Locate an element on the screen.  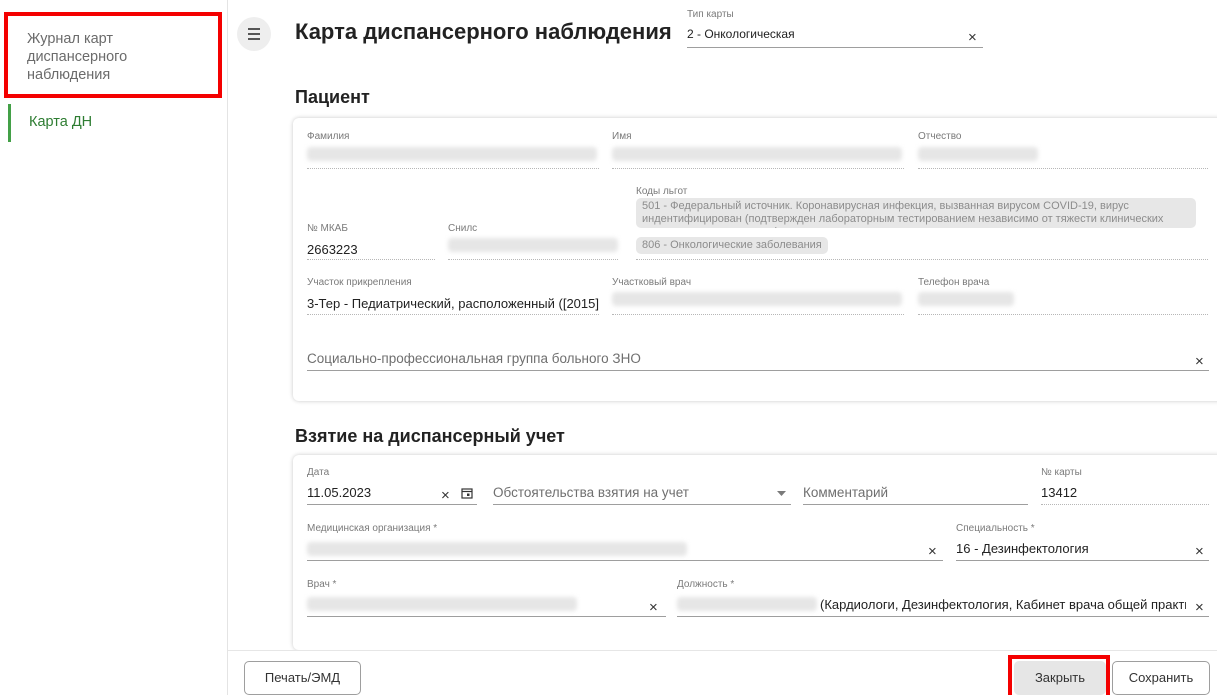
district-doctor-label: Участковый врач is located at coordinates (652, 282).